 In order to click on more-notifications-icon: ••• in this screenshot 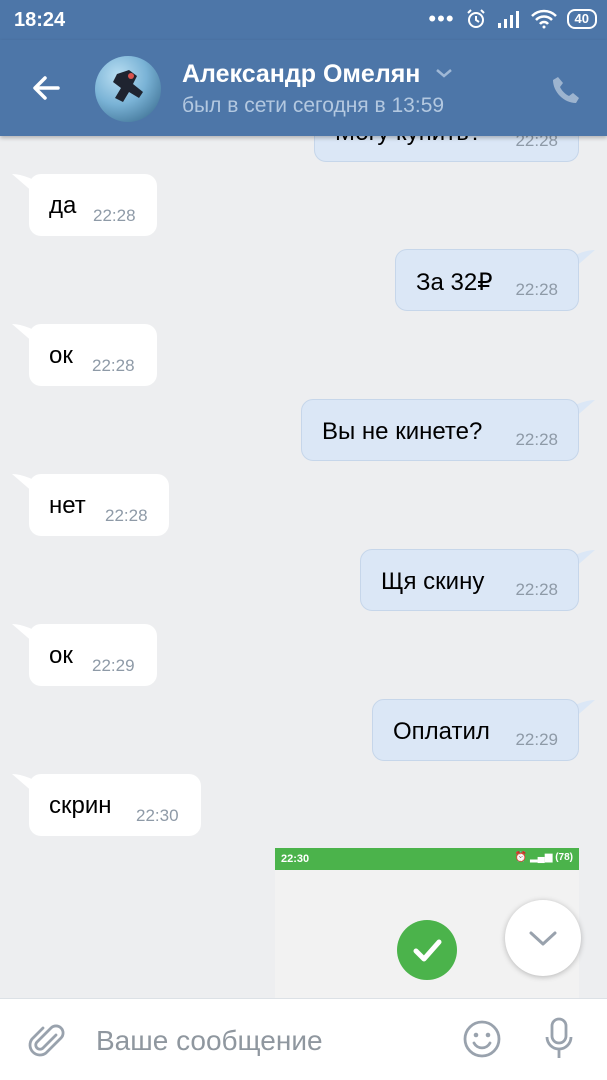, I will do `click(441, 18)`.